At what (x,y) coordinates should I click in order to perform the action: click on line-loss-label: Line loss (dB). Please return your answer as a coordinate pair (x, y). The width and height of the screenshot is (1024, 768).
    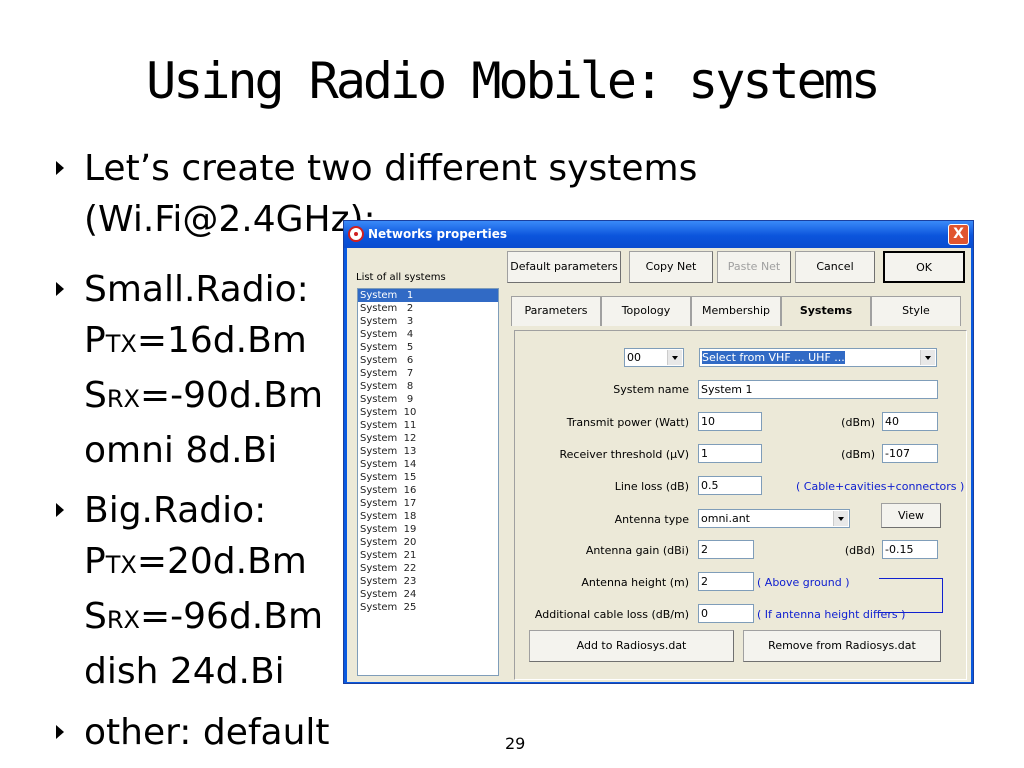
    Looking at the image, I should click on (651, 486).